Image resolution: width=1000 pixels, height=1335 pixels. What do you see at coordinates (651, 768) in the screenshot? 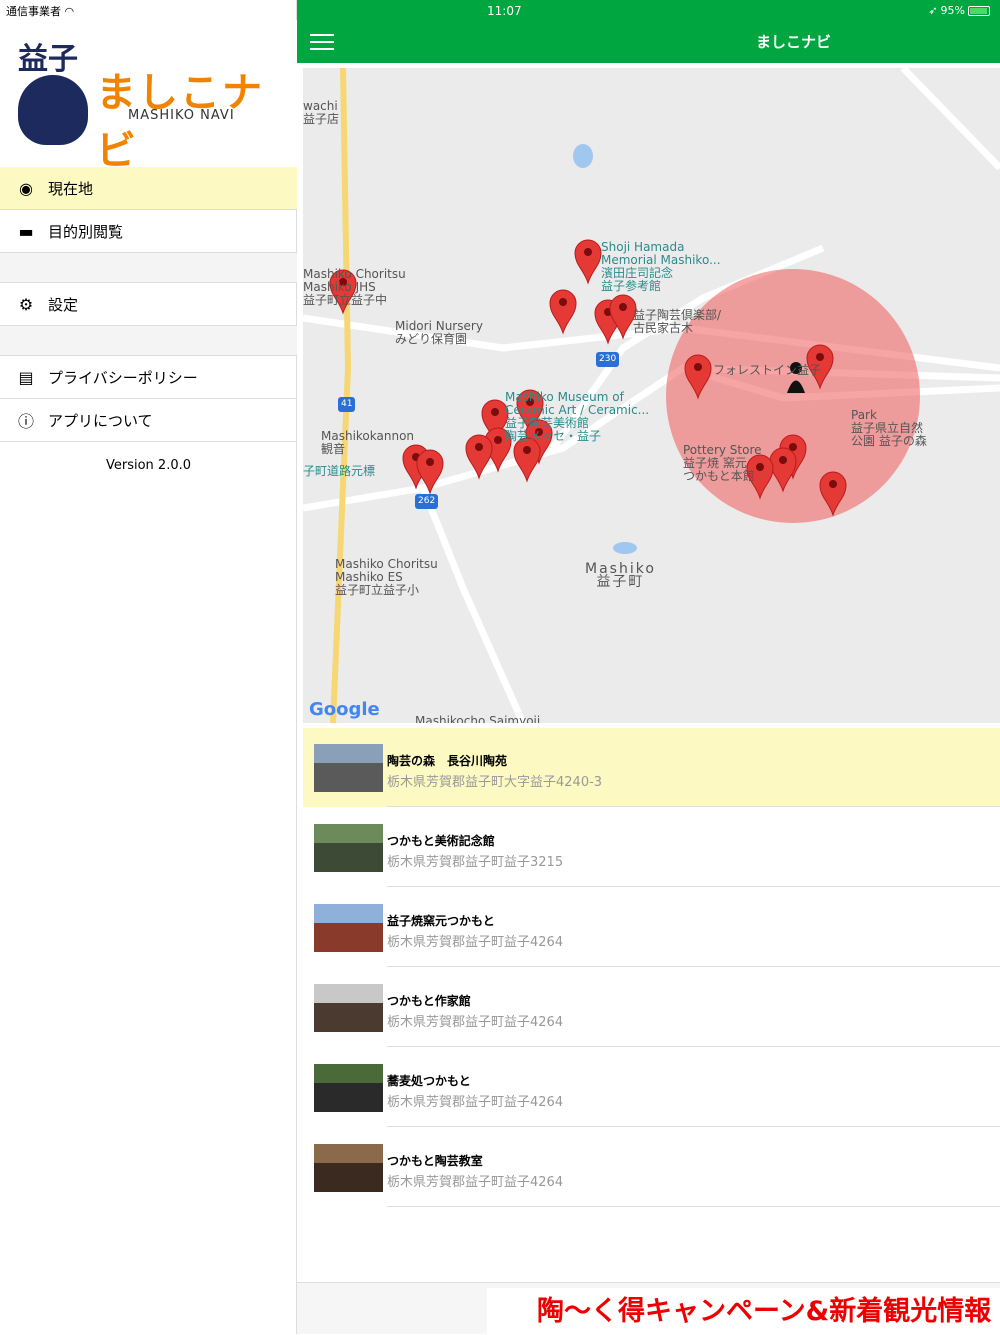
I see `list-item: 陶芸の森 長谷川陶苑 栃木県芳賀郡益子町大字益子4240-3` at bounding box center [651, 768].